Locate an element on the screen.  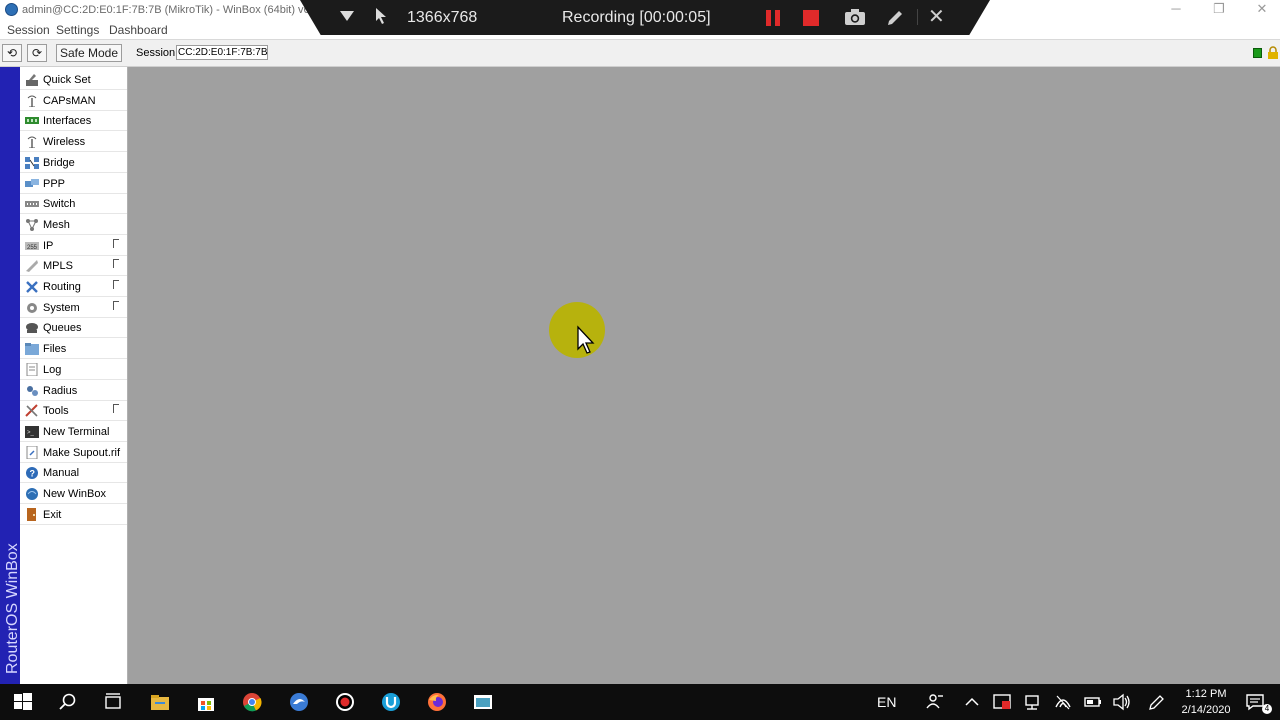
sidebar-item-routing: Routing is located at coordinates (73, 287).